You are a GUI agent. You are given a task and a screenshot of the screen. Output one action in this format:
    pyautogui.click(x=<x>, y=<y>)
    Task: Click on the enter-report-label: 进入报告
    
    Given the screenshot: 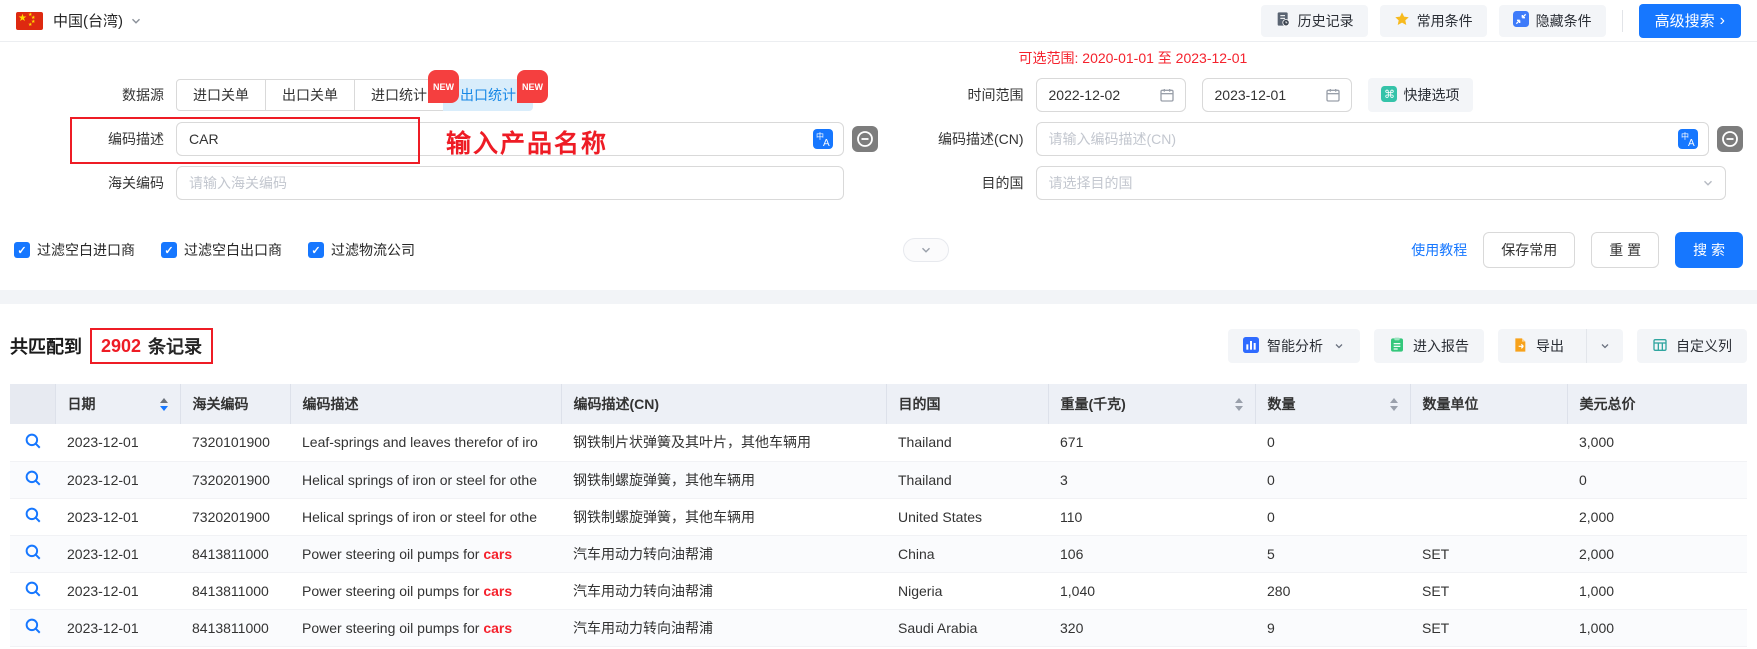 What is the action you would take?
    pyautogui.click(x=1441, y=346)
    